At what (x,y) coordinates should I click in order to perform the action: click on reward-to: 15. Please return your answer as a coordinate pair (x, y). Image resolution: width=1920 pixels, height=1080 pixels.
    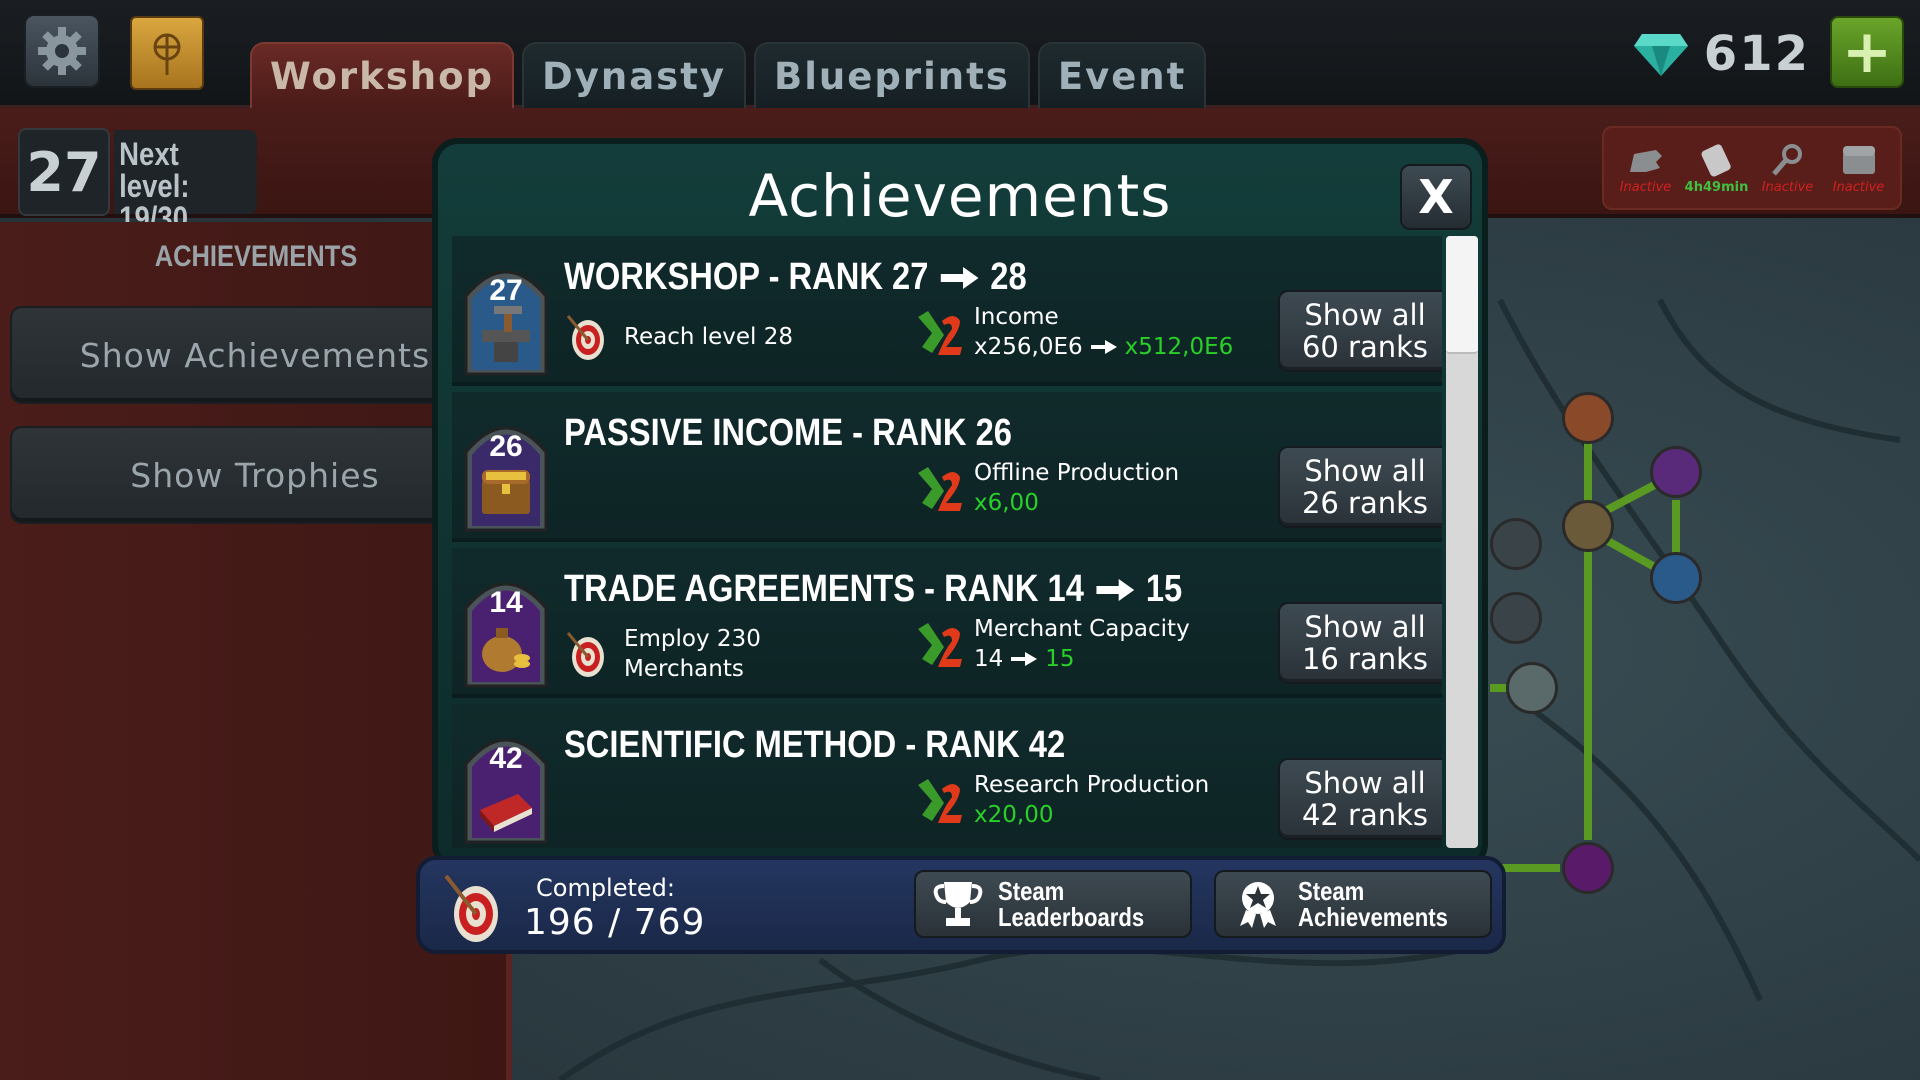
    Looking at the image, I should click on (1060, 659).